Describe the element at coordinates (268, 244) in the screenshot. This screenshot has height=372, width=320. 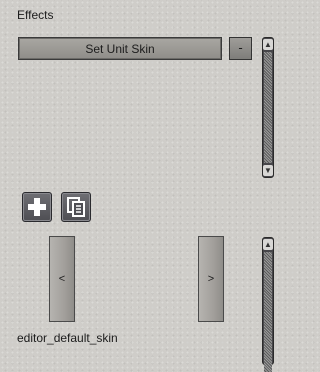
I see `skins-scroll-up-arrow: ▲` at that location.